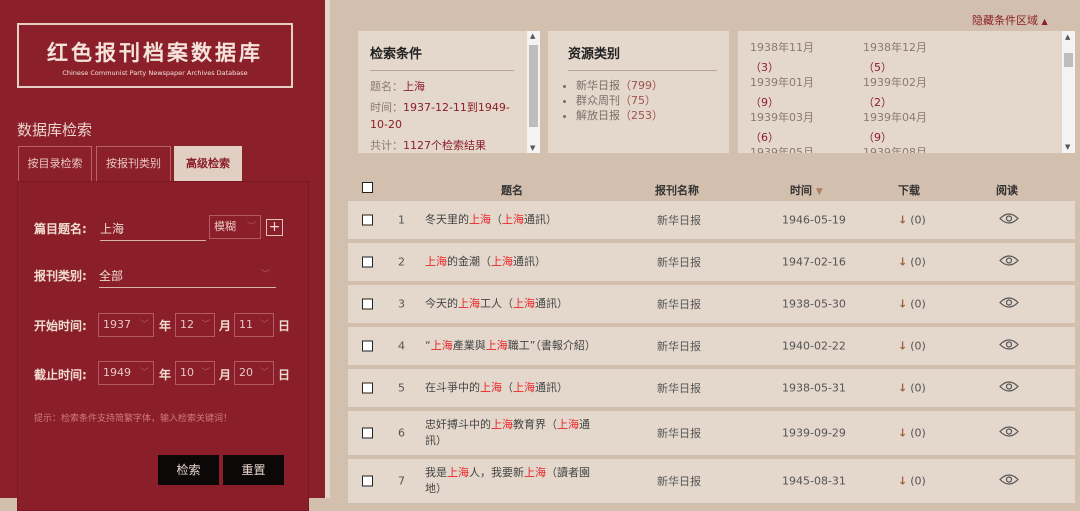 This screenshot has width=1080, height=511. What do you see at coordinates (782, 47) in the screenshot?
I see `month-label: 1938年11月` at bounding box center [782, 47].